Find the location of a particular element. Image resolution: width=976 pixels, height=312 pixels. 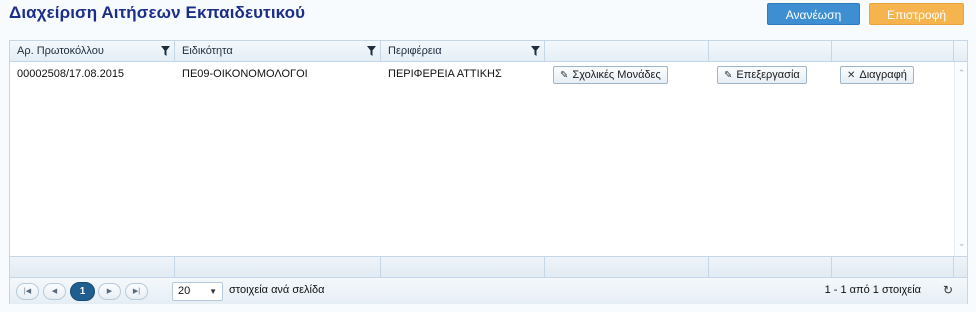

edit-button: ✎ Επεξεργασία is located at coordinates (762, 75).